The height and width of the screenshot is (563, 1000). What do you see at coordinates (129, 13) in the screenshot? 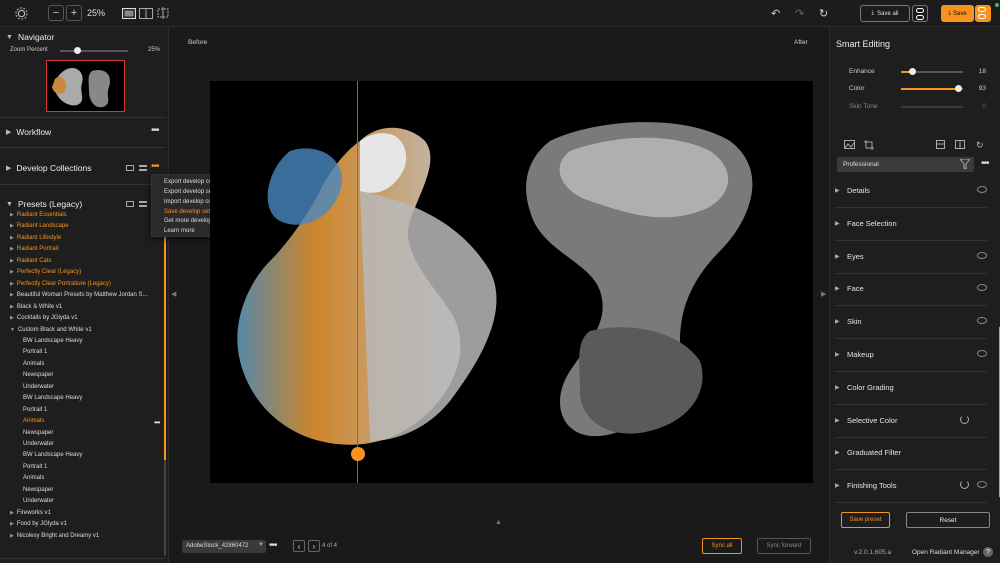
I see `single-view-icon` at bounding box center [129, 13].